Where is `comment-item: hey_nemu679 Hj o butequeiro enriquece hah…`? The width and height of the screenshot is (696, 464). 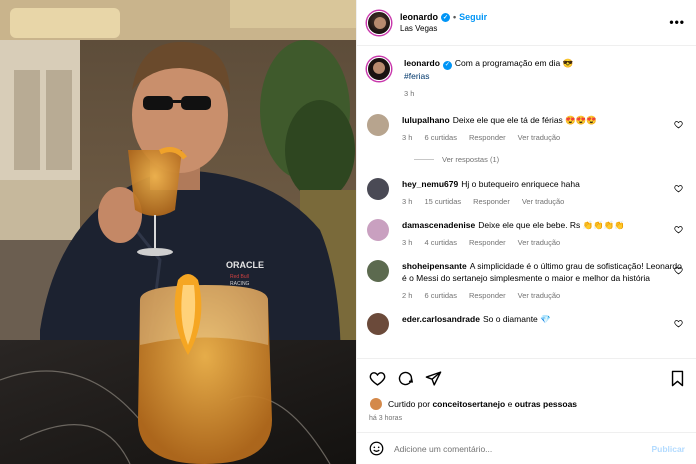 comment-item: hey_nemu679 Hj o butequeiro enriquece hah… is located at coordinates (527, 192).